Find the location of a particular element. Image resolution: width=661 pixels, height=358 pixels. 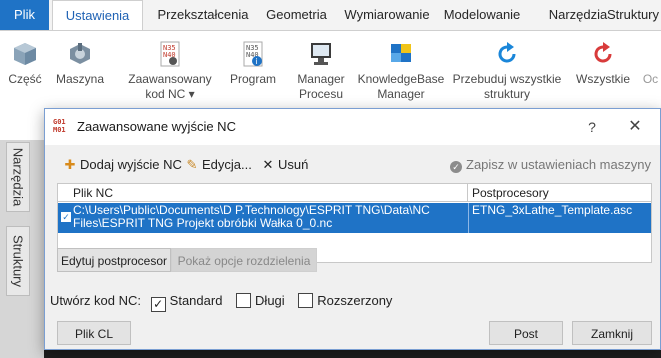

ribbon-button-truncated: Oc is located at coordinates (650, 64).